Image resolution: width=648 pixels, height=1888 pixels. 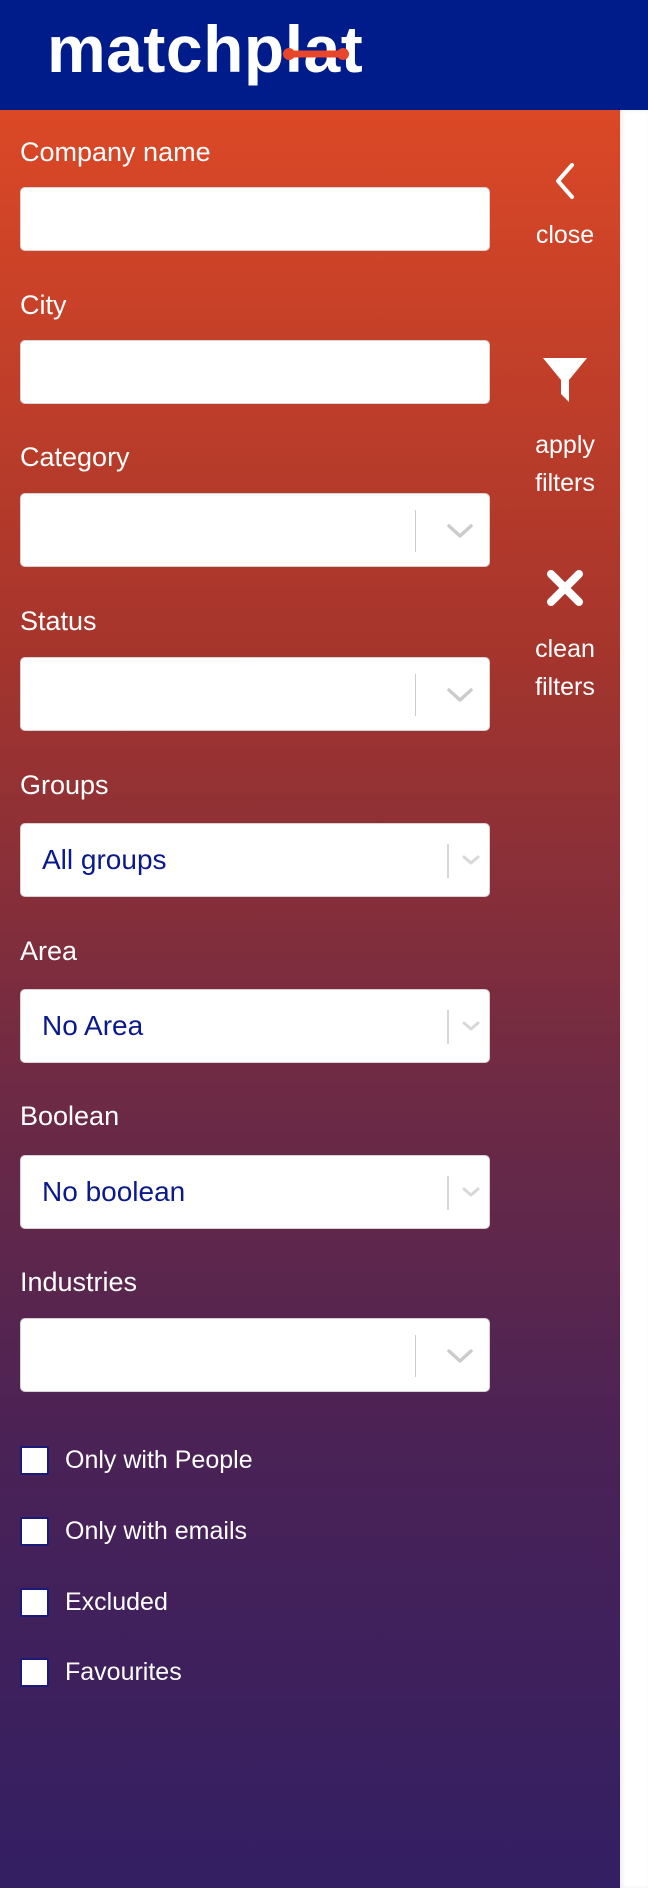 I want to click on only-with-people-checkbox, so click(x=34, y=1460).